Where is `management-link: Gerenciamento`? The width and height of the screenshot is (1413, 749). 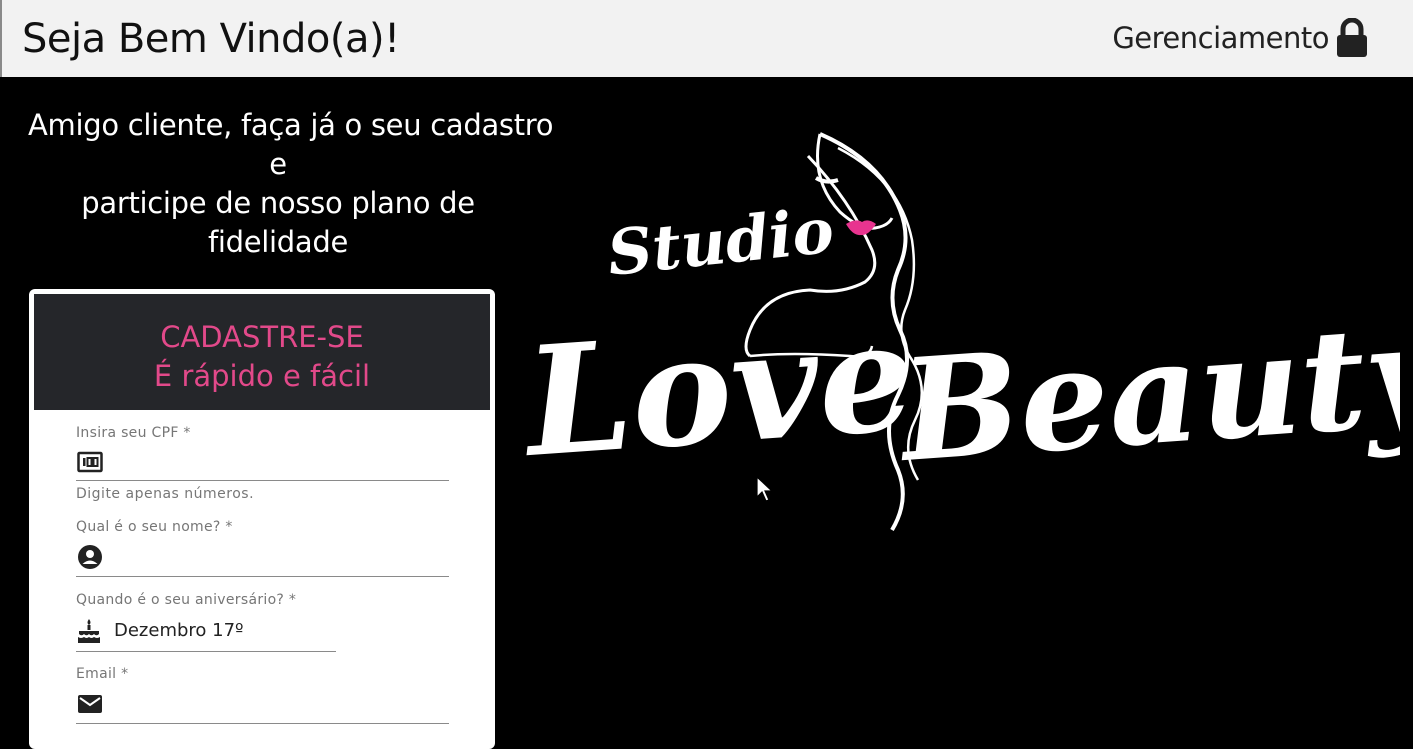 management-link: Gerenciamento is located at coordinates (1240, 37).